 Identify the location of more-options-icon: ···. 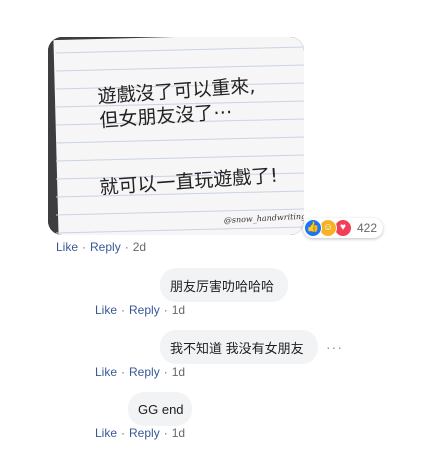
(334, 347).